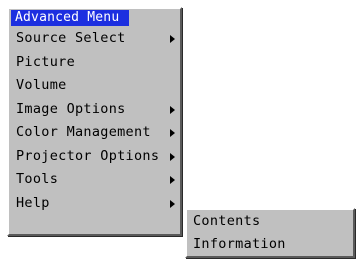 The width and height of the screenshot is (356, 263). Describe the element at coordinates (33, 202) in the screenshot. I see `menu-item-label: Help` at that location.